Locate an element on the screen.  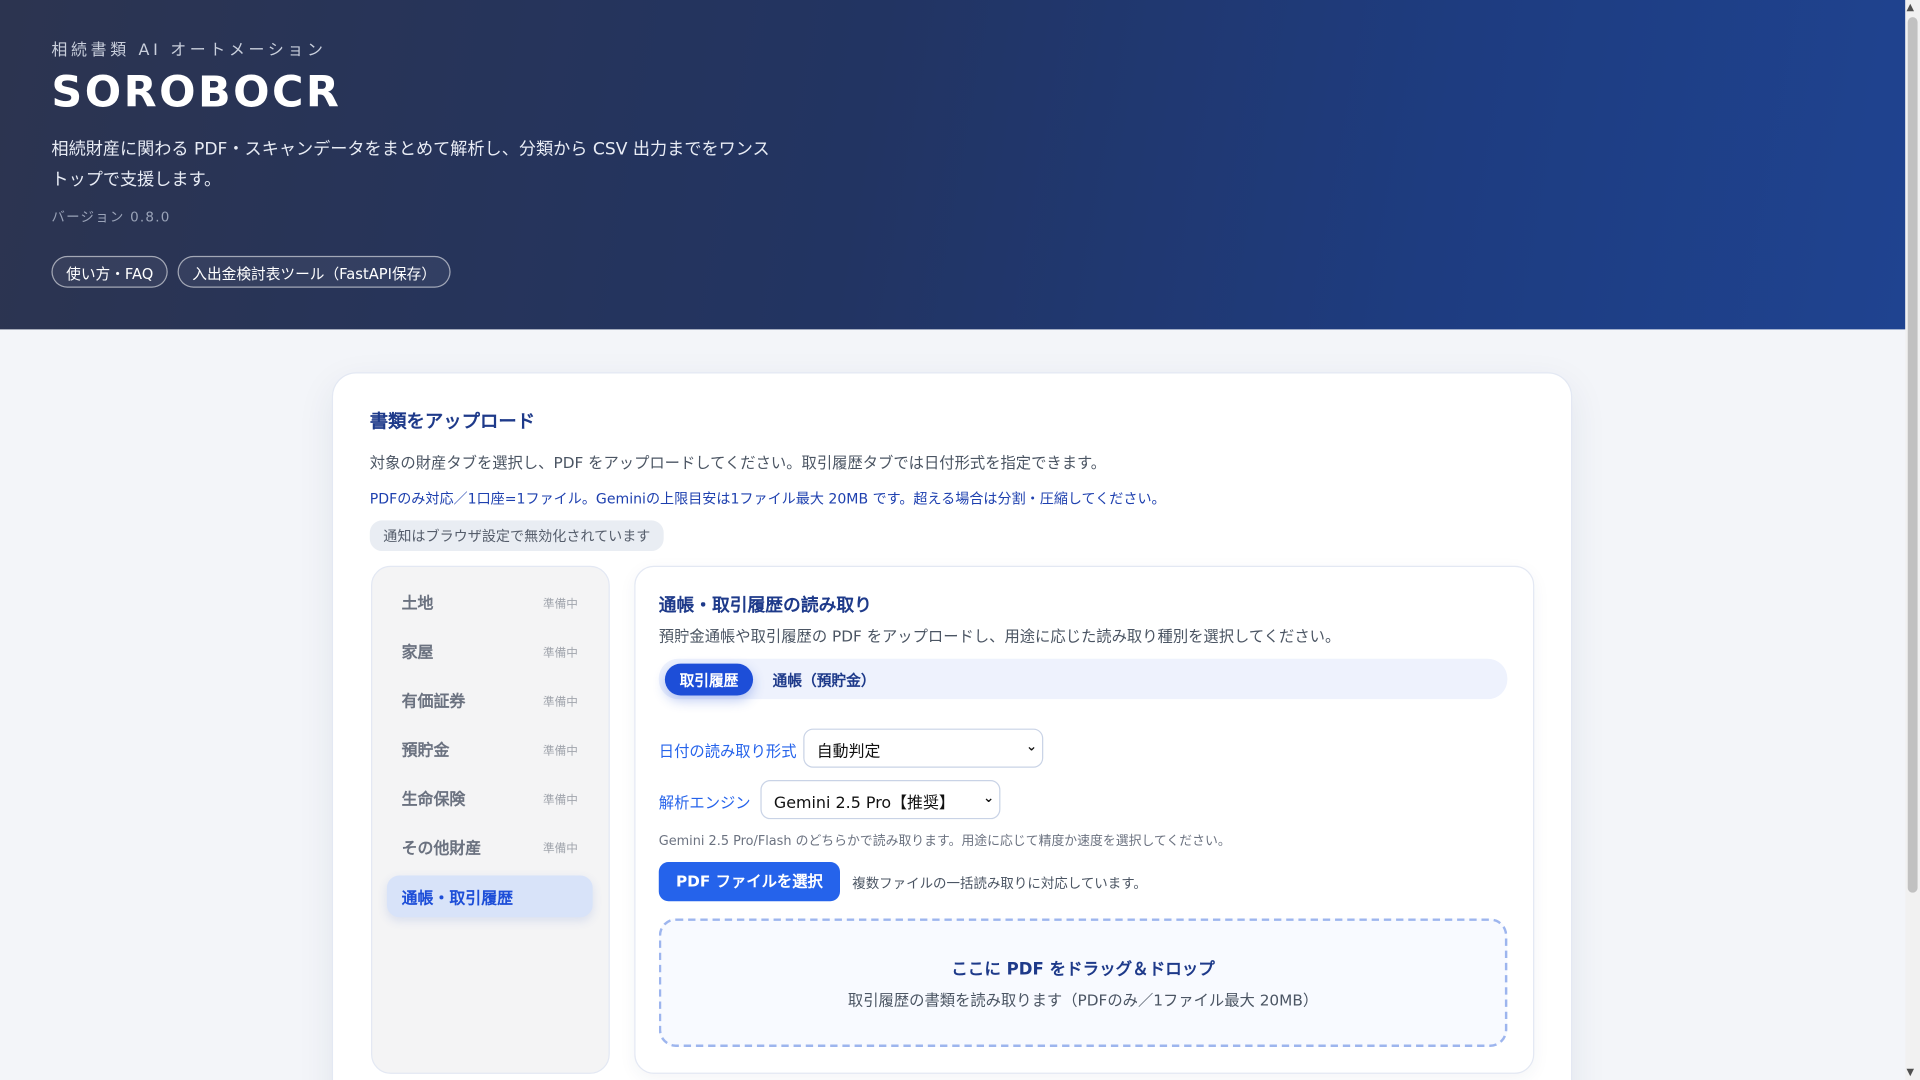
scroll-up-icon: ▲ is located at coordinates (1911, 6).